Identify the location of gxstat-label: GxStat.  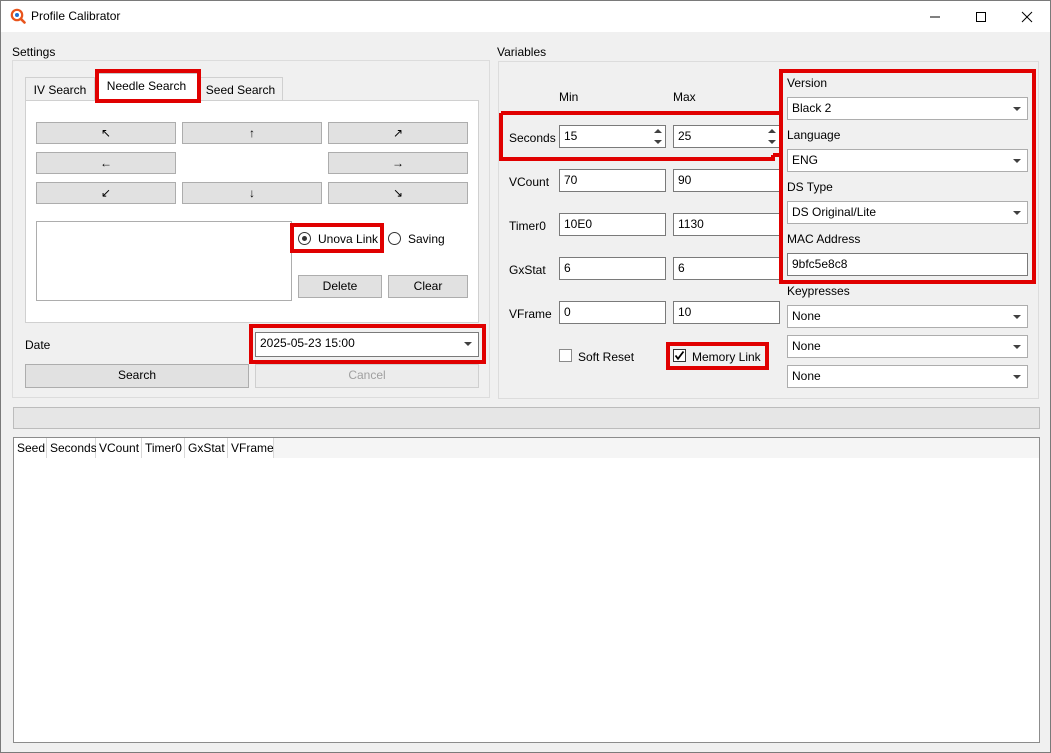
(527, 270).